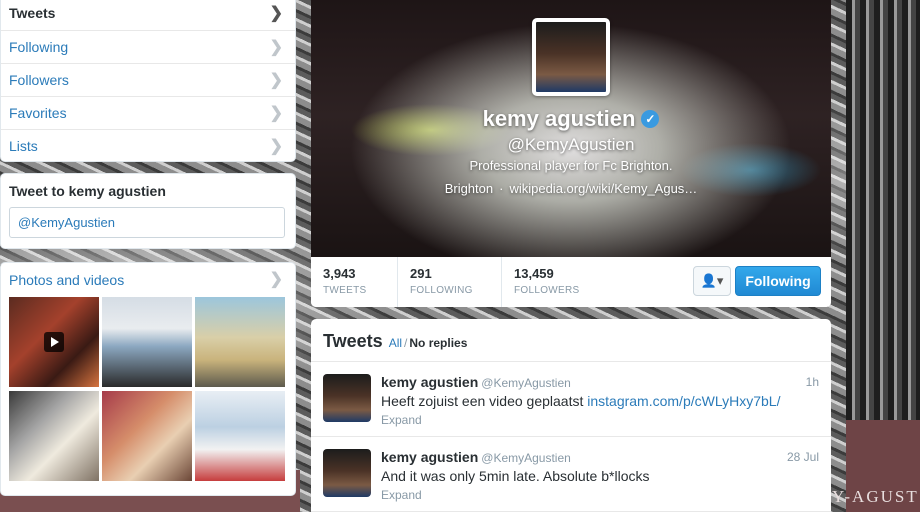 This screenshot has height=512, width=920. I want to click on photos-title: Photos and videos, so click(67, 280).